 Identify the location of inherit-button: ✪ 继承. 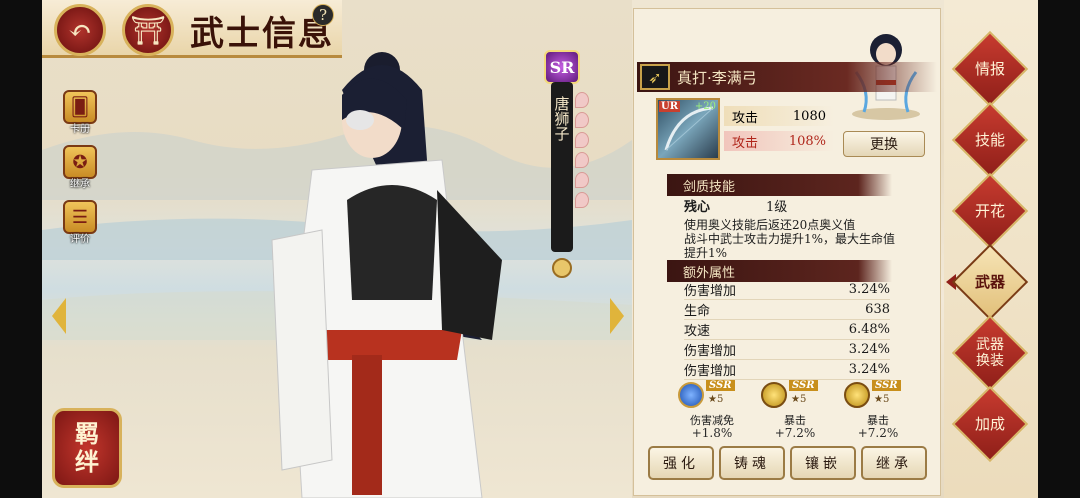
(80, 167).